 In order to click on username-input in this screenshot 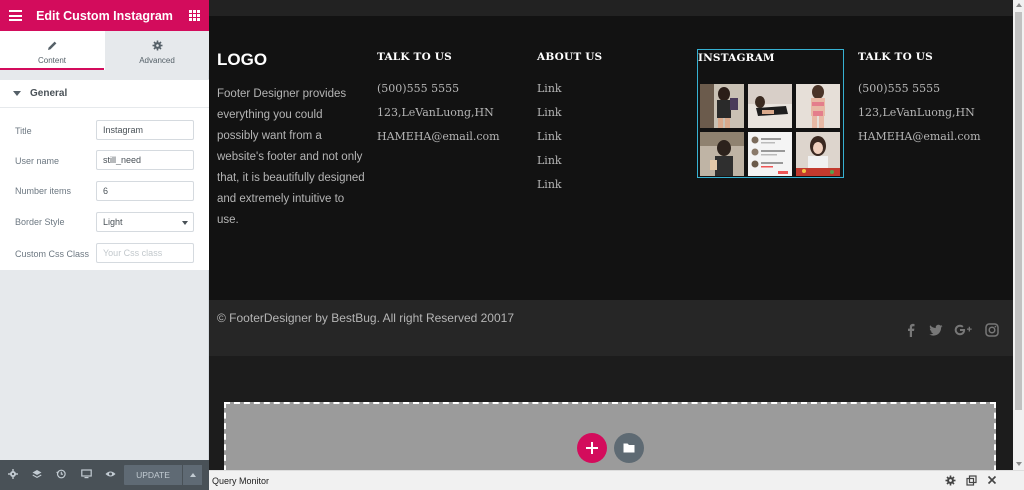, I will do `click(145, 160)`.